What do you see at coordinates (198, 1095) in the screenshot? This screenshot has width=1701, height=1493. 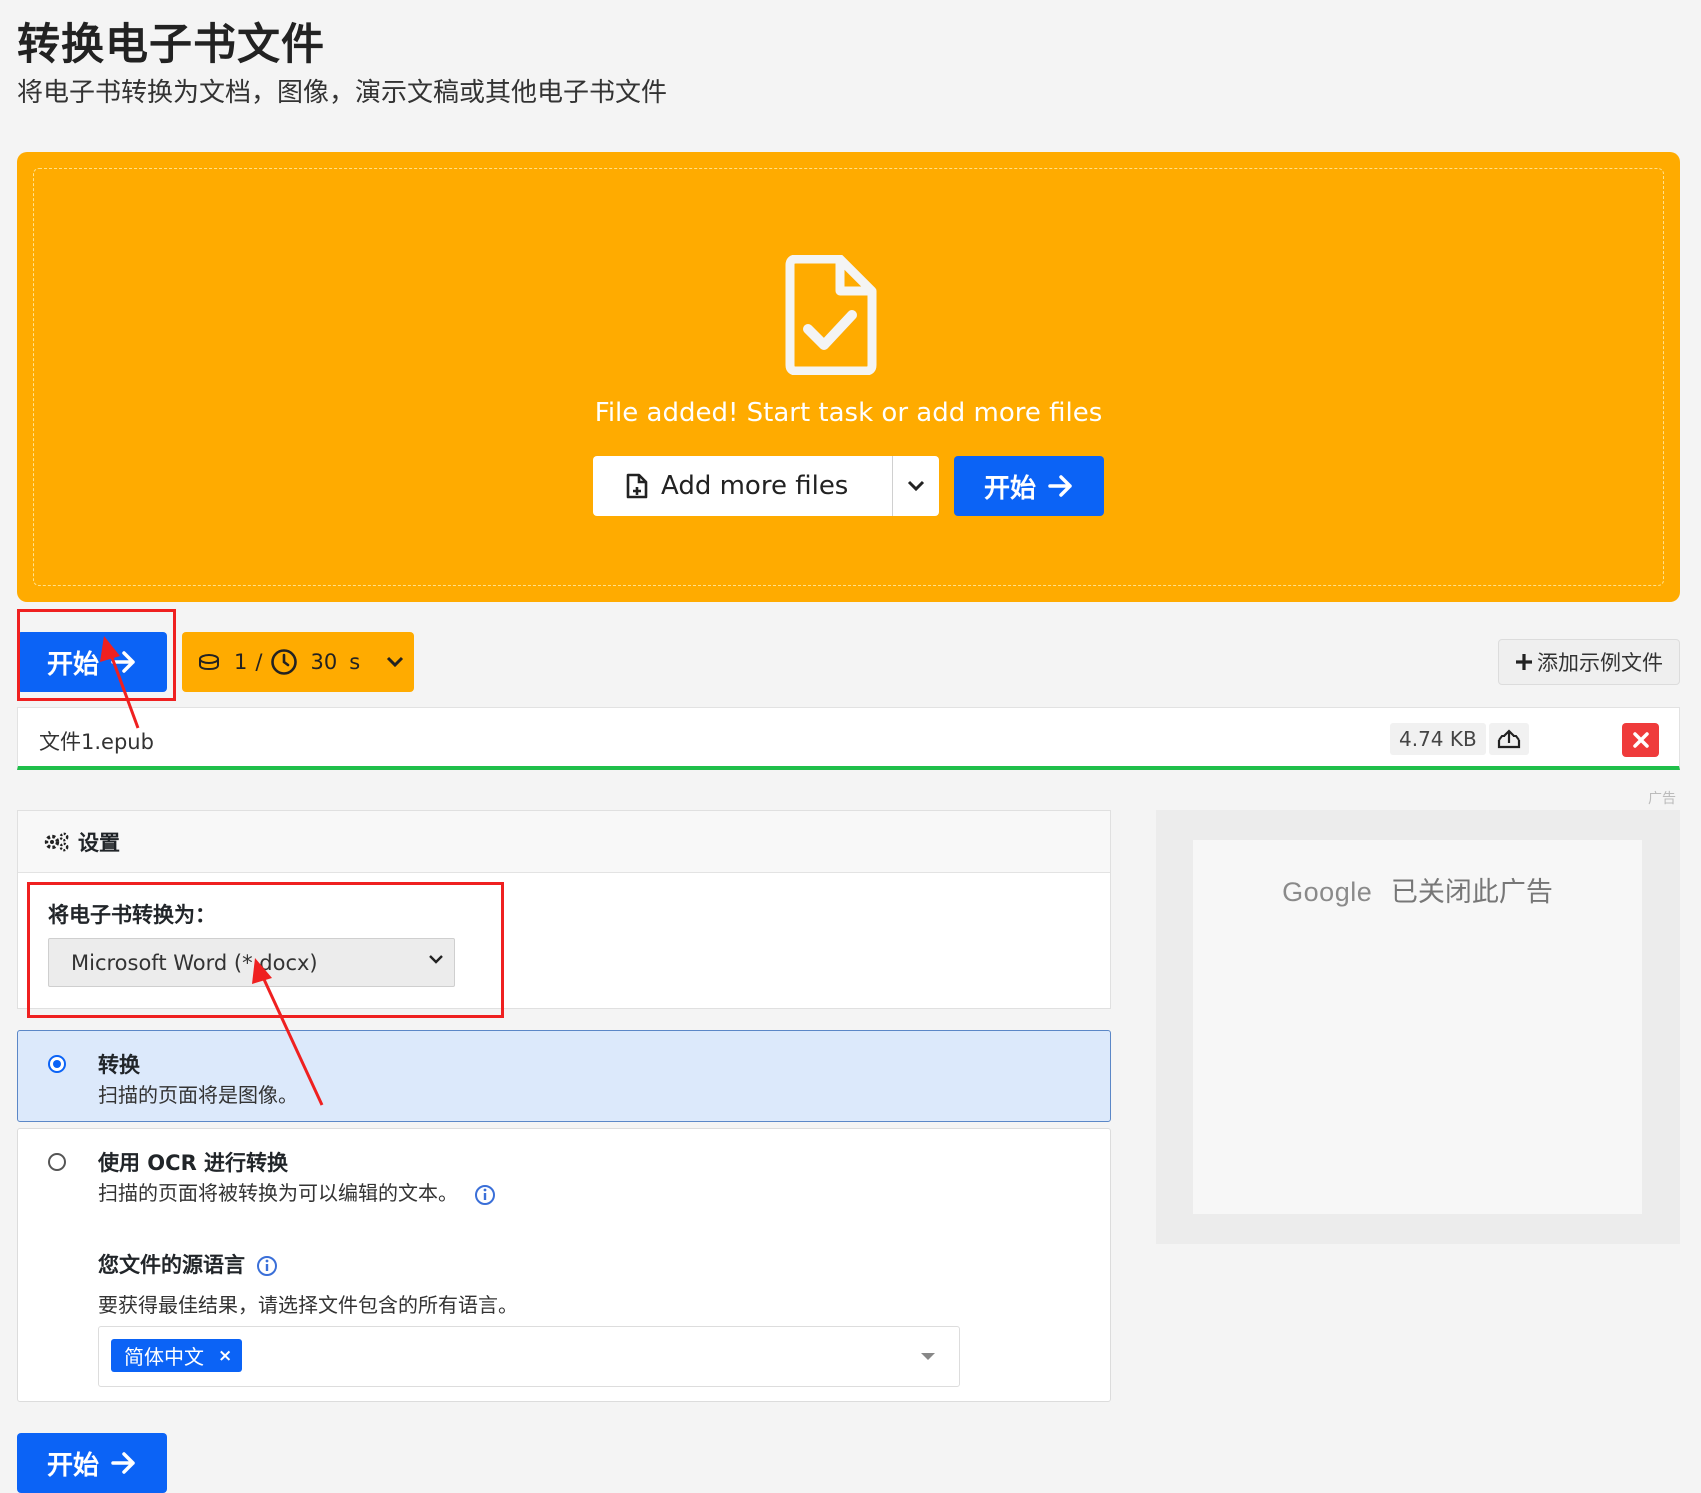 I see `option-convert-desc: 扫描的页面将是图像。` at bounding box center [198, 1095].